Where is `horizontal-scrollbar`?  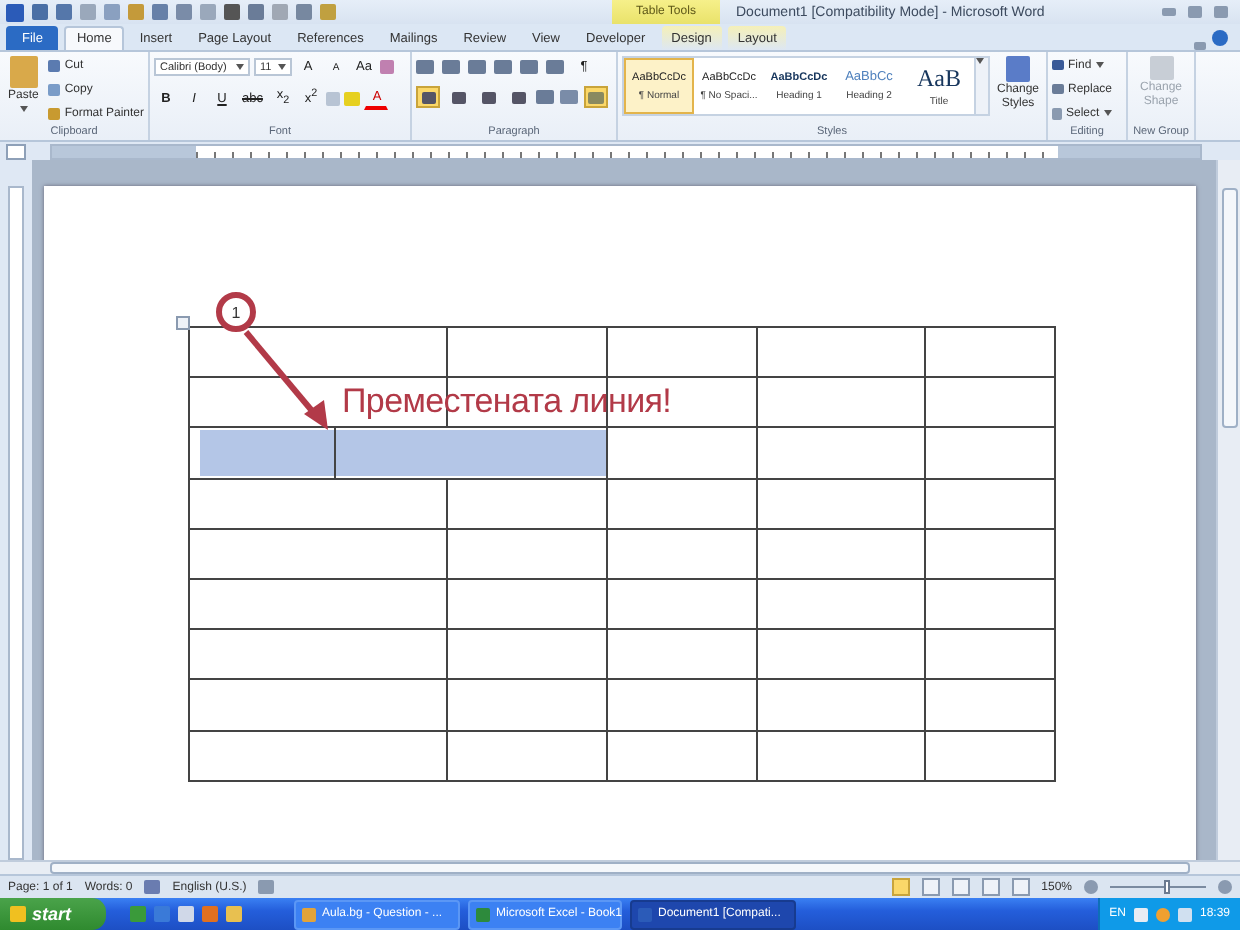 horizontal-scrollbar is located at coordinates (620, 867).